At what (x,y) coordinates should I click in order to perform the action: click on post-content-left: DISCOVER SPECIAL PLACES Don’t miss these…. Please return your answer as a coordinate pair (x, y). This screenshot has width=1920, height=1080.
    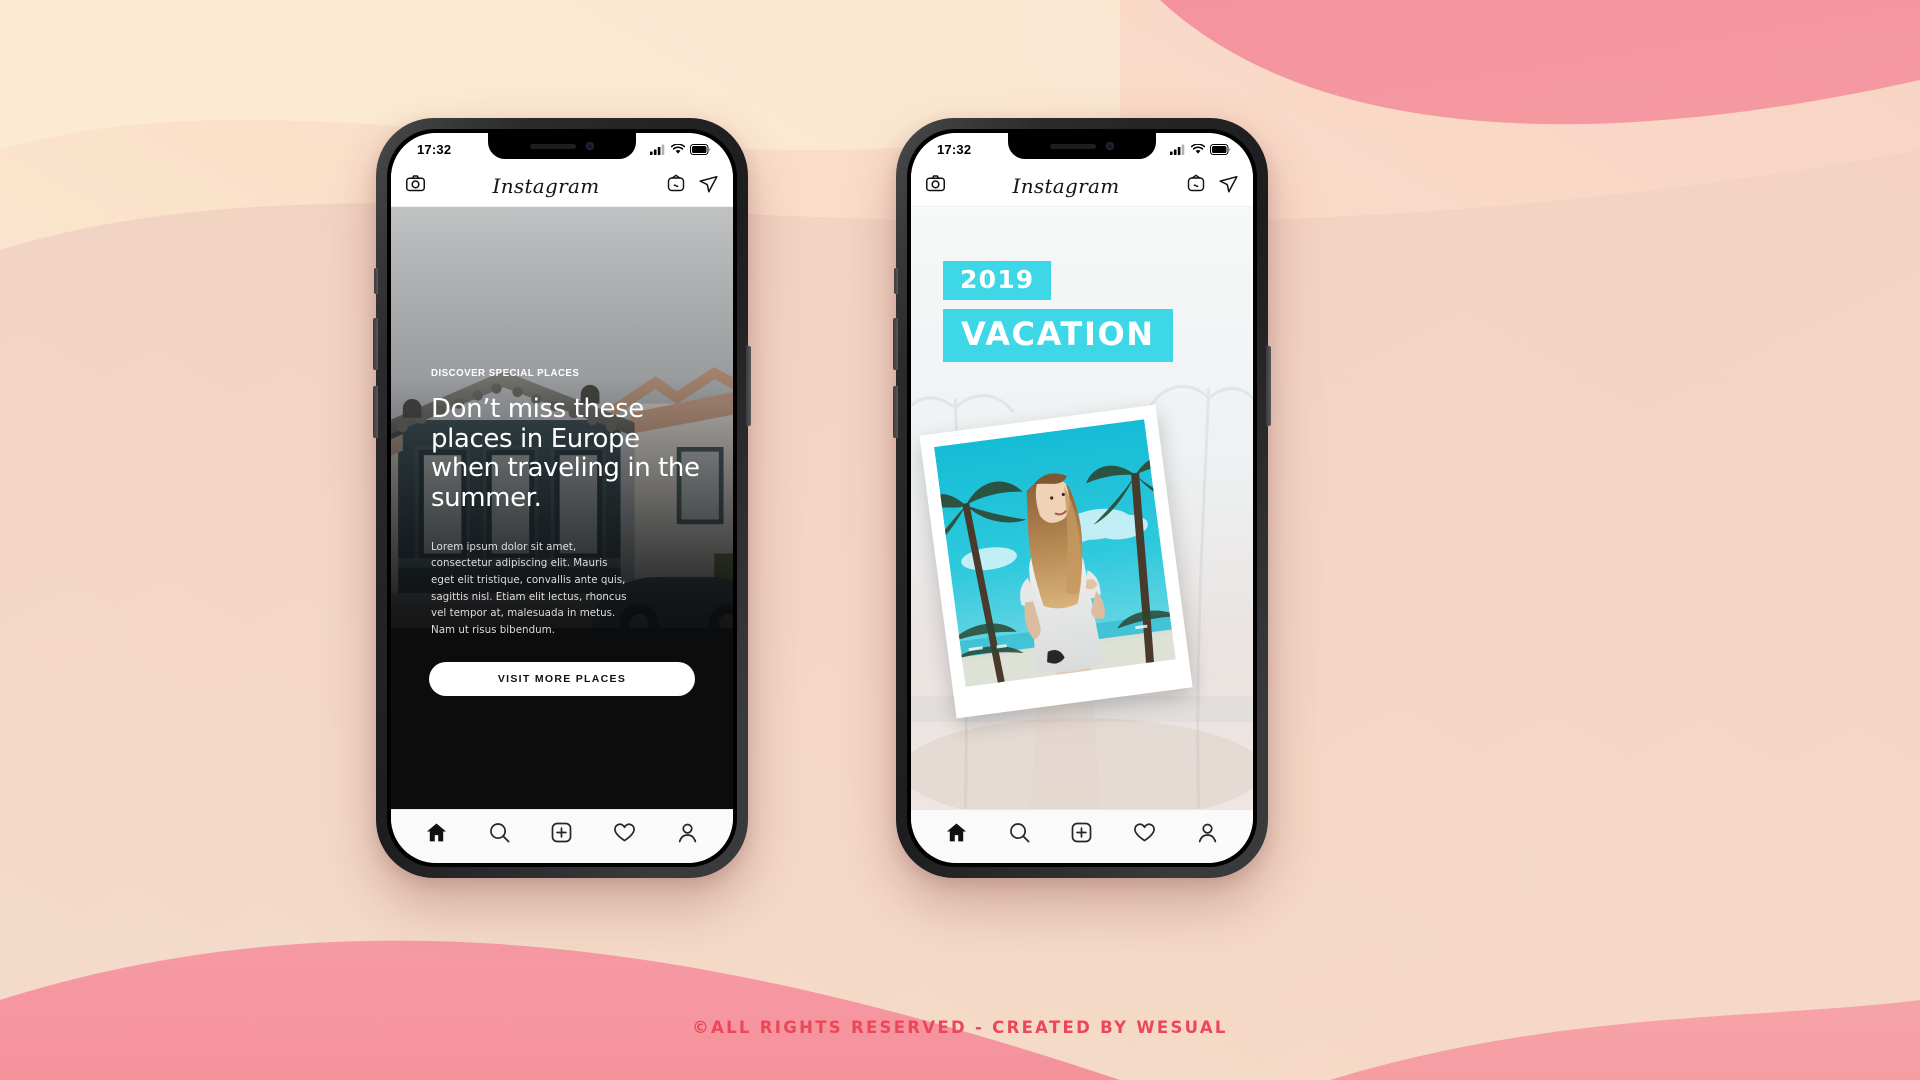
    Looking at the image, I should click on (562, 508).